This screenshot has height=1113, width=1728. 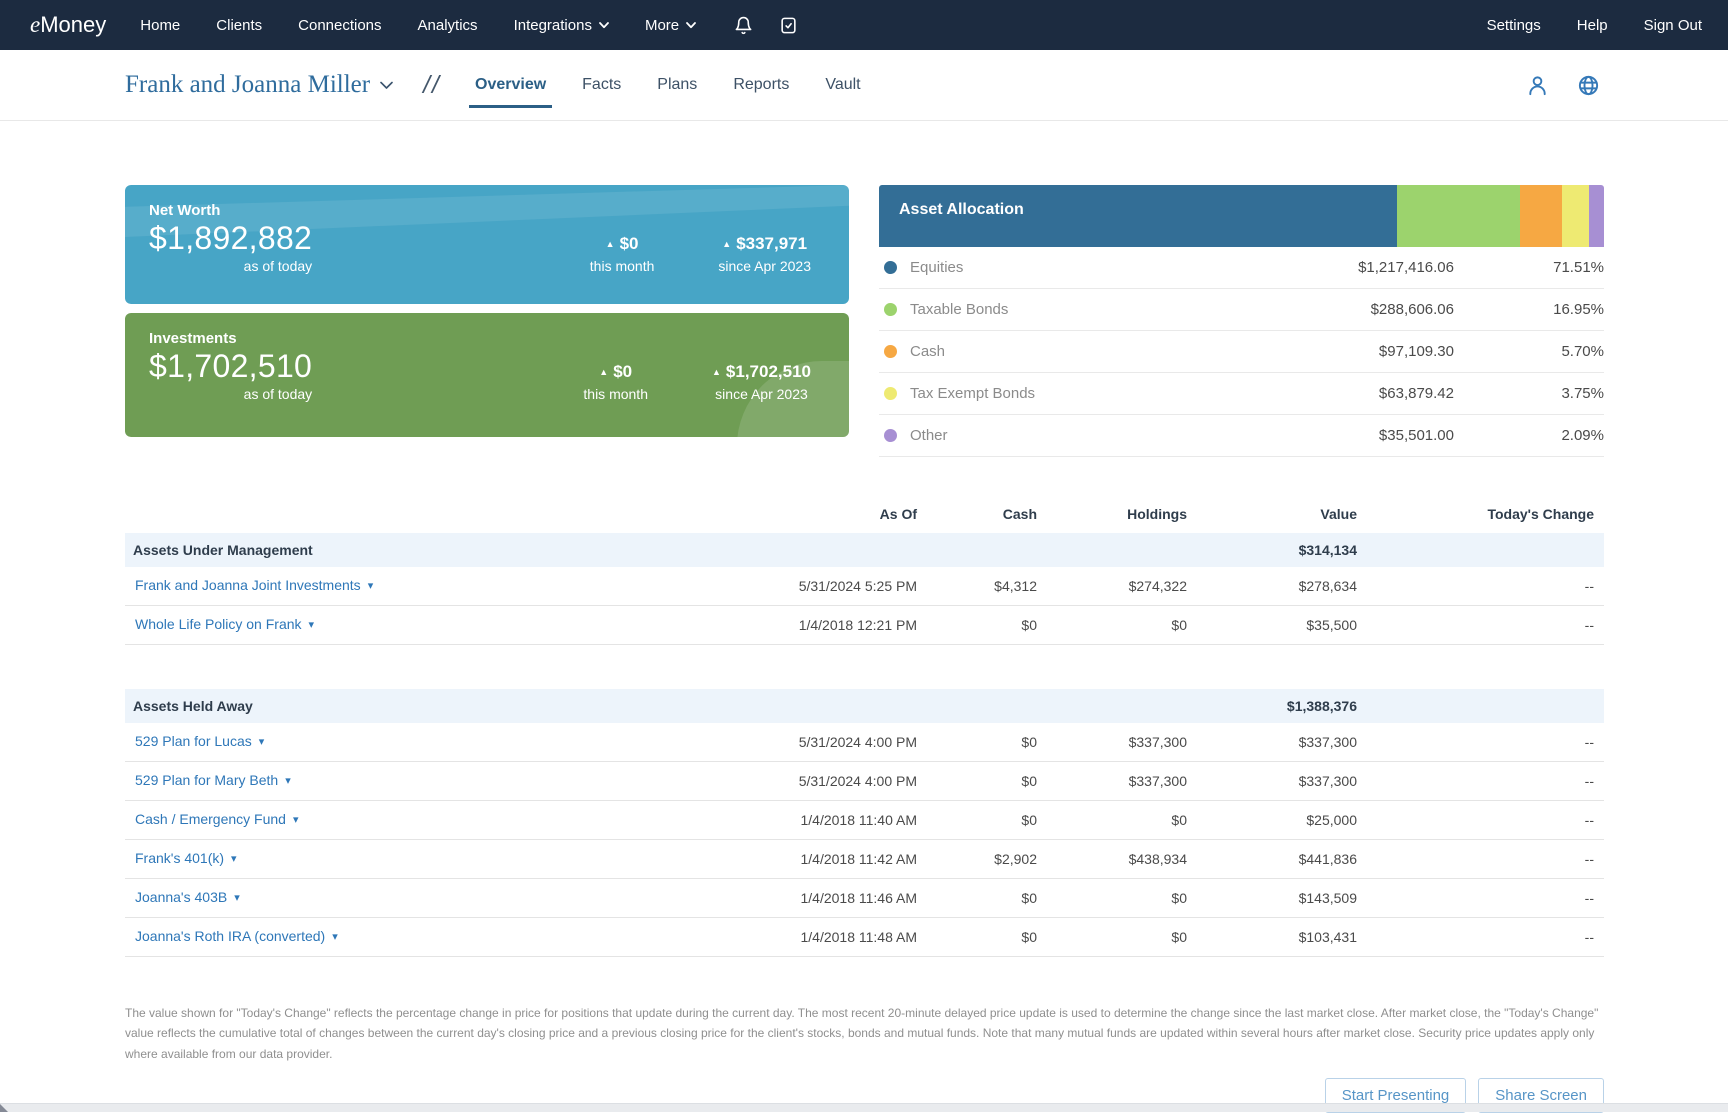 What do you see at coordinates (1321, 706) in the screenshot?
I see `section-total: $1,388,376` at bounding box center [1321, 706].